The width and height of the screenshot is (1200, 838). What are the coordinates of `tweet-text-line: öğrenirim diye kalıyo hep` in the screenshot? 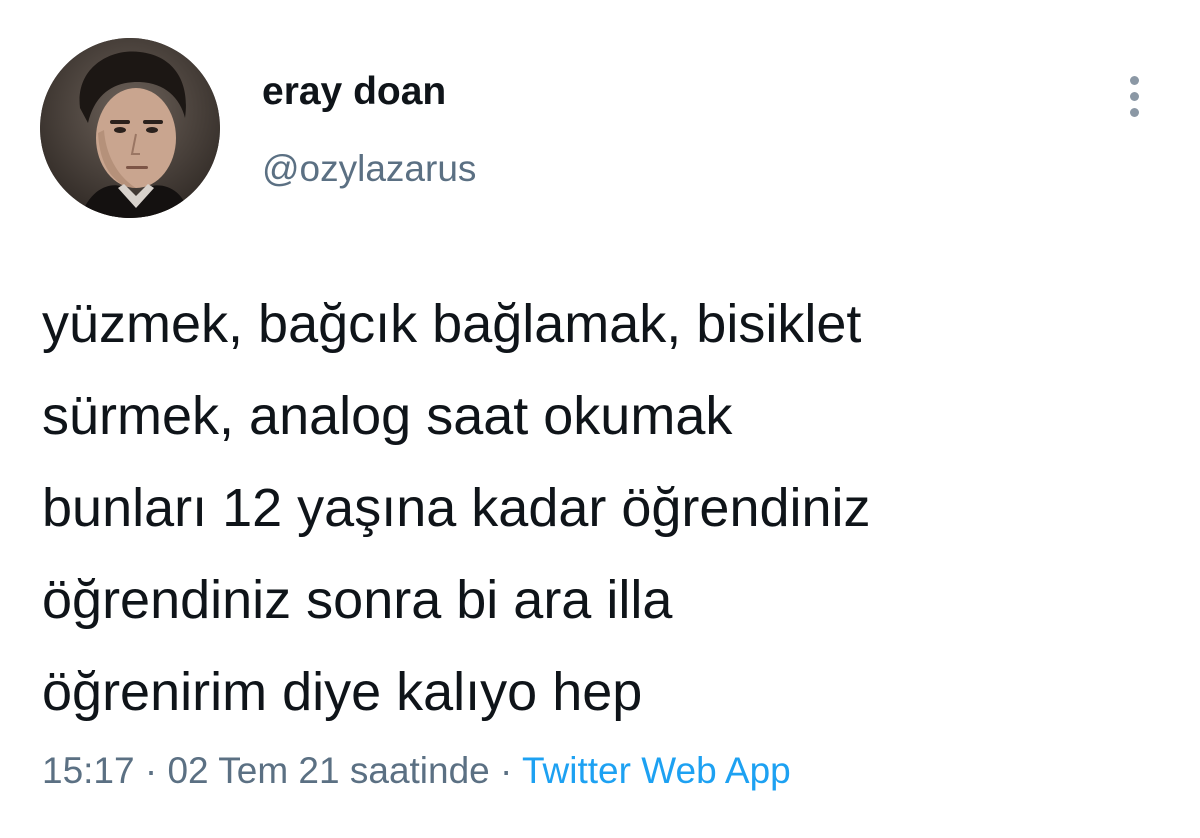 It's located at (342, 692).